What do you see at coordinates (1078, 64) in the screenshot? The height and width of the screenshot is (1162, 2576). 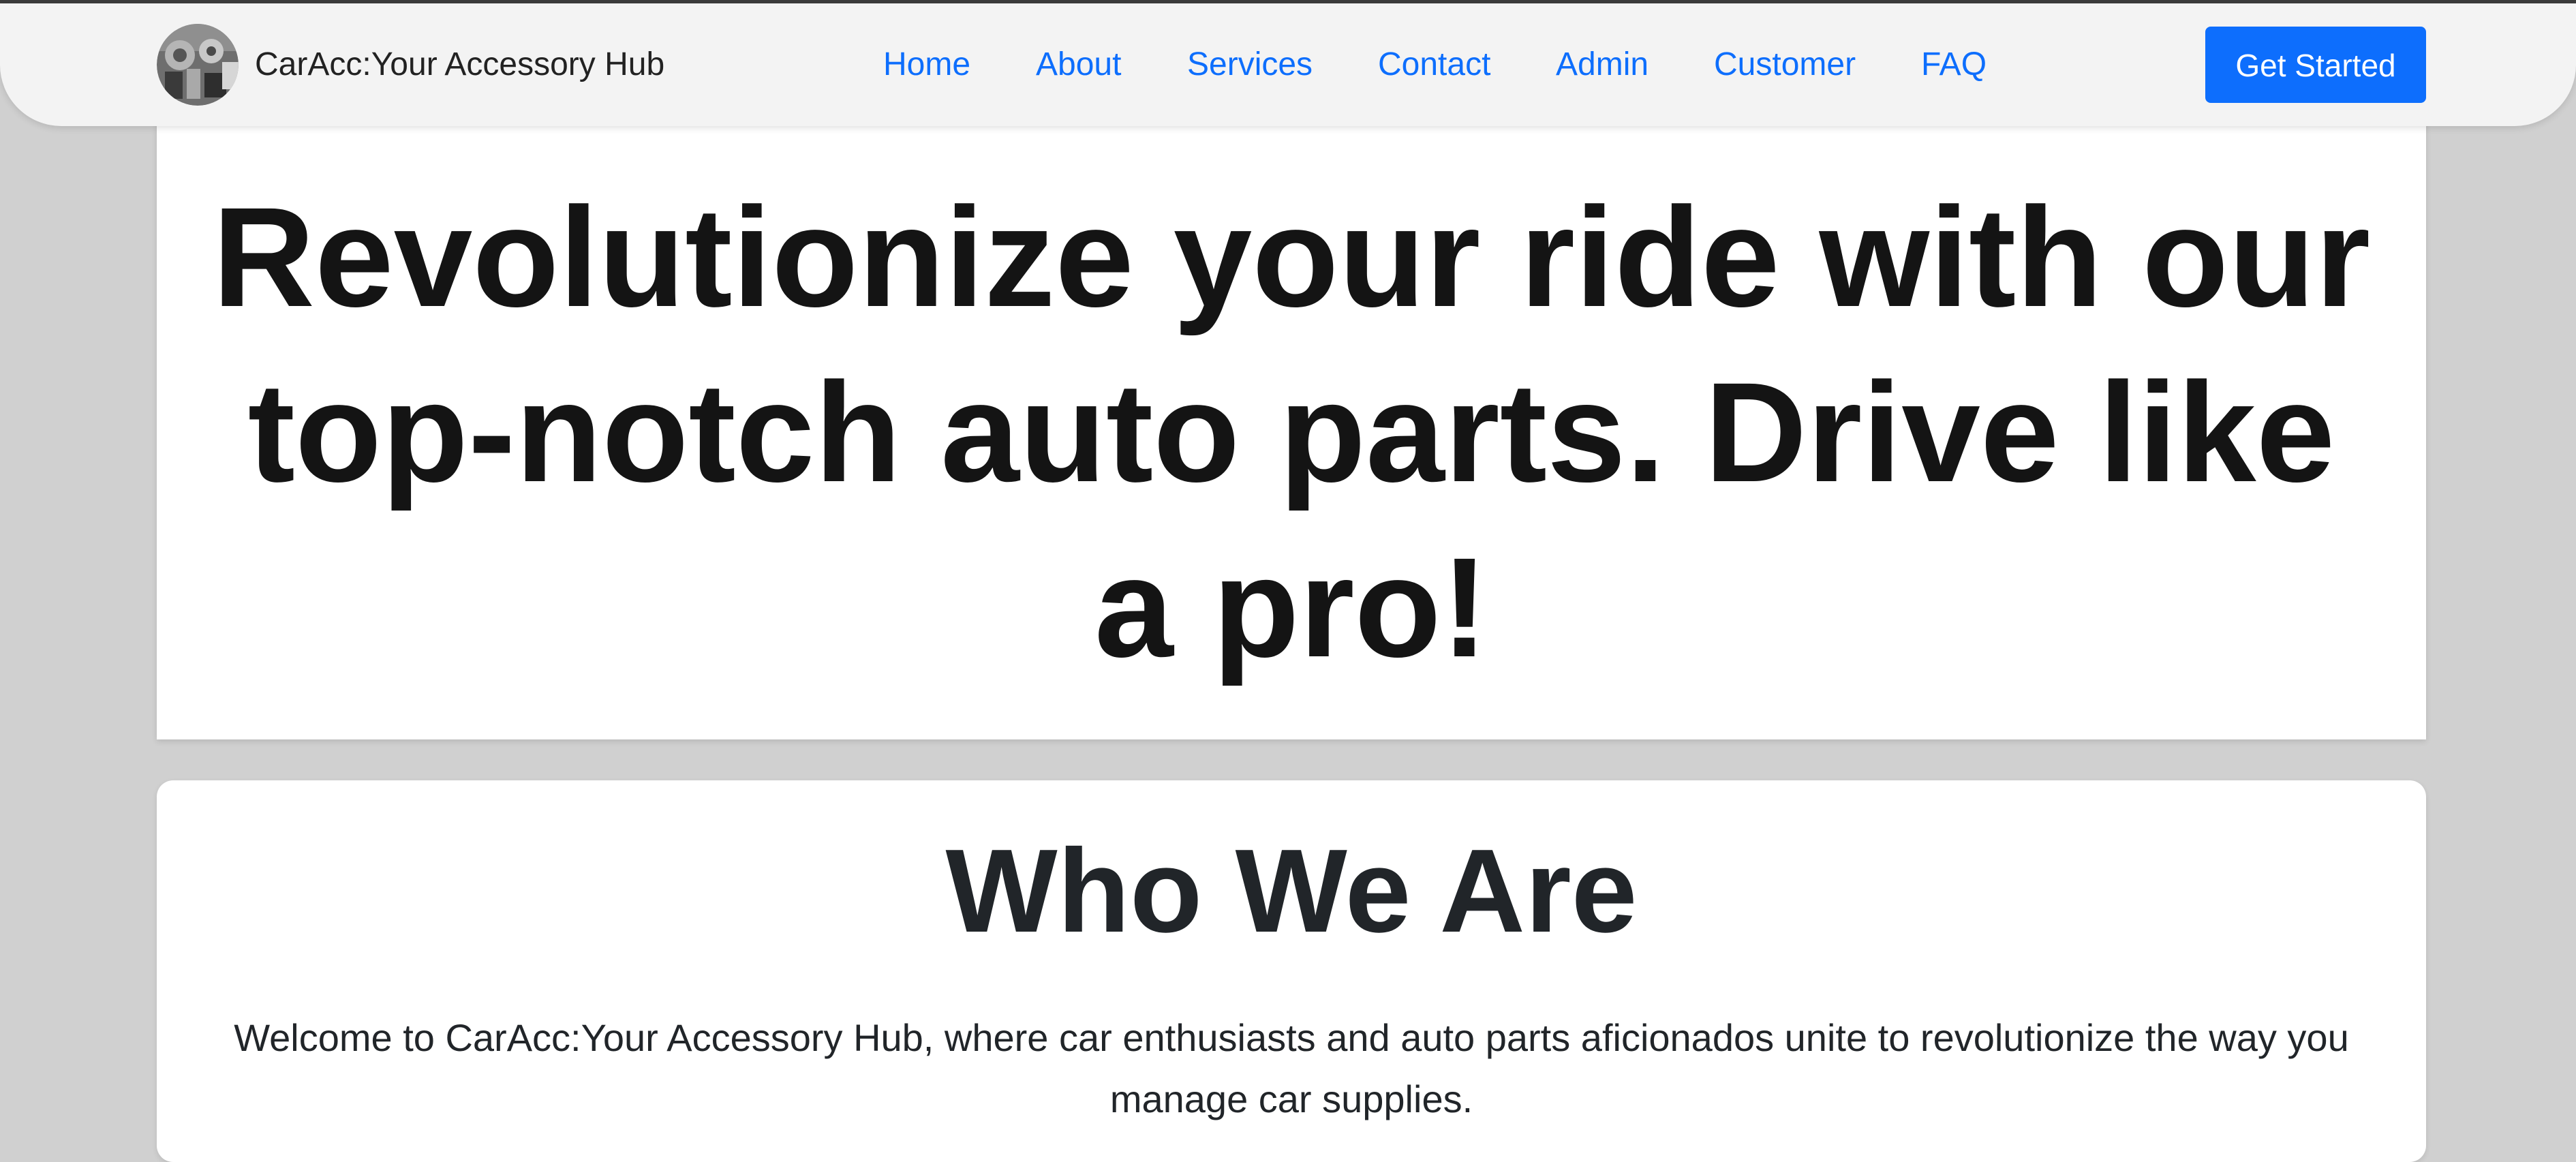 I see `nav-link-about: About` at bounding box center [1078, 64].